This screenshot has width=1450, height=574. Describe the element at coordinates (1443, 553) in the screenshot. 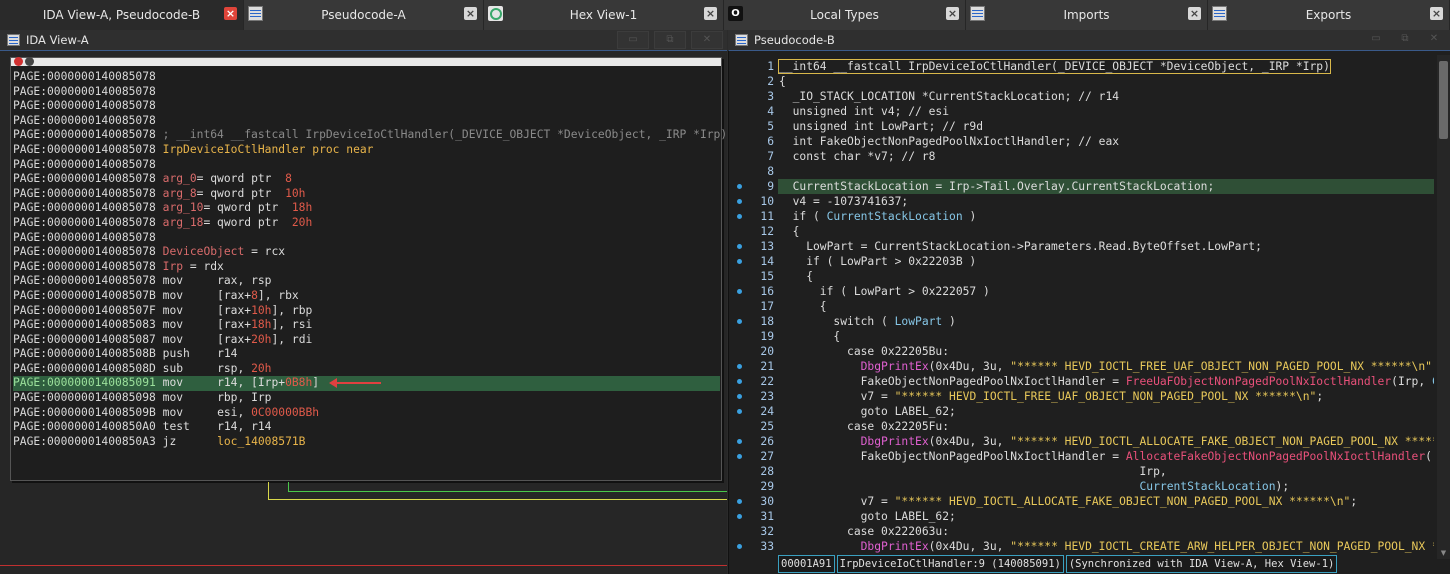

I see `scroll-down-icon: ▼` at that location.